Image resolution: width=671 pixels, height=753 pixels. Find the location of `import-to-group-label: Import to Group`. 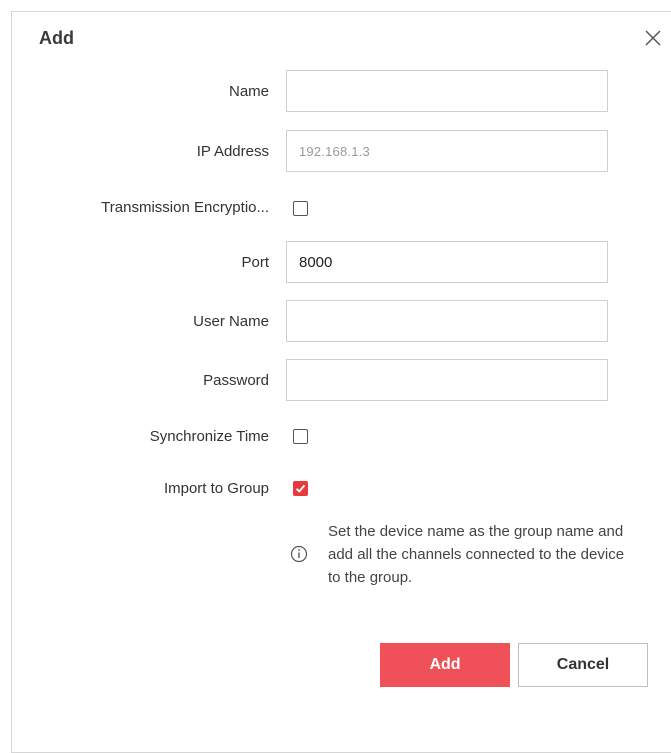

import-to-group-label: Import to Group is located at coordinates (216, 488).